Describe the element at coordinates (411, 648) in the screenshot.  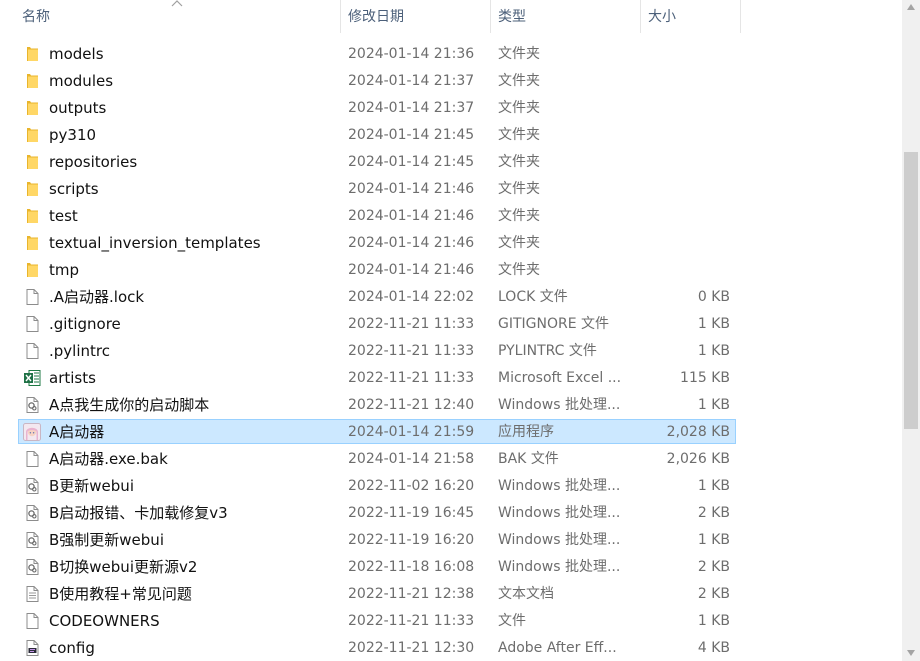
I see `file-modified-date: 2022-11-21 12:30` at that location.